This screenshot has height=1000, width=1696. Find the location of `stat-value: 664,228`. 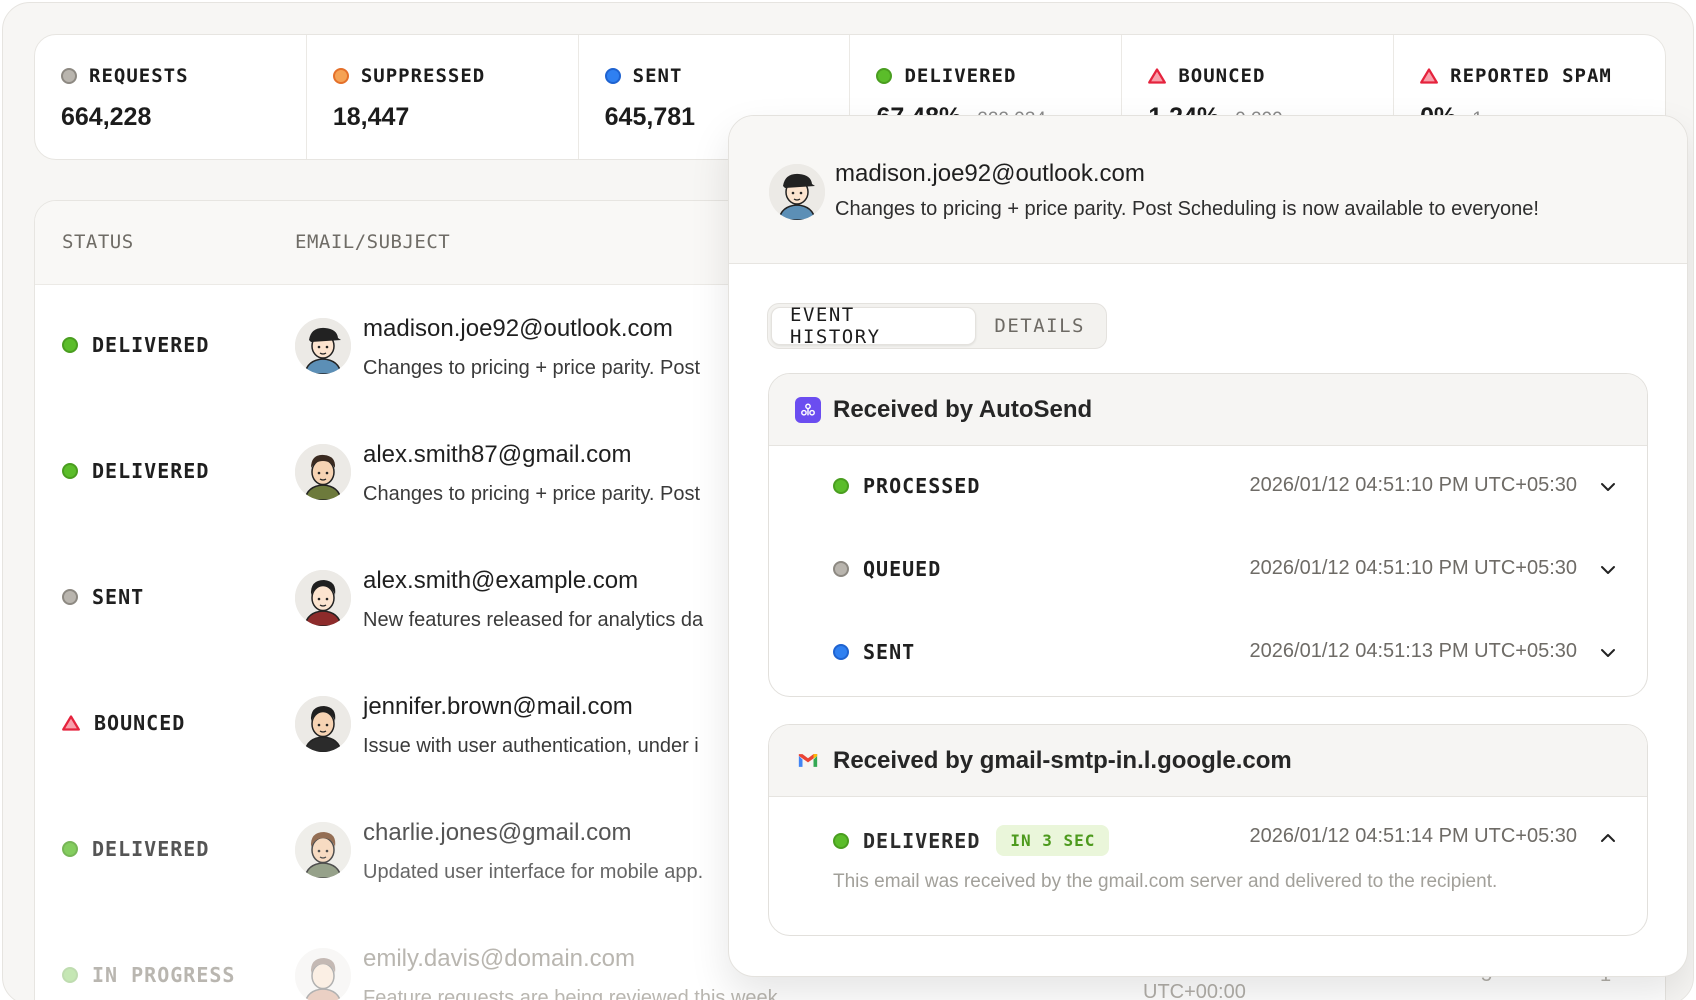

stat-value: 664,228 is located at coordinates (106, 117).